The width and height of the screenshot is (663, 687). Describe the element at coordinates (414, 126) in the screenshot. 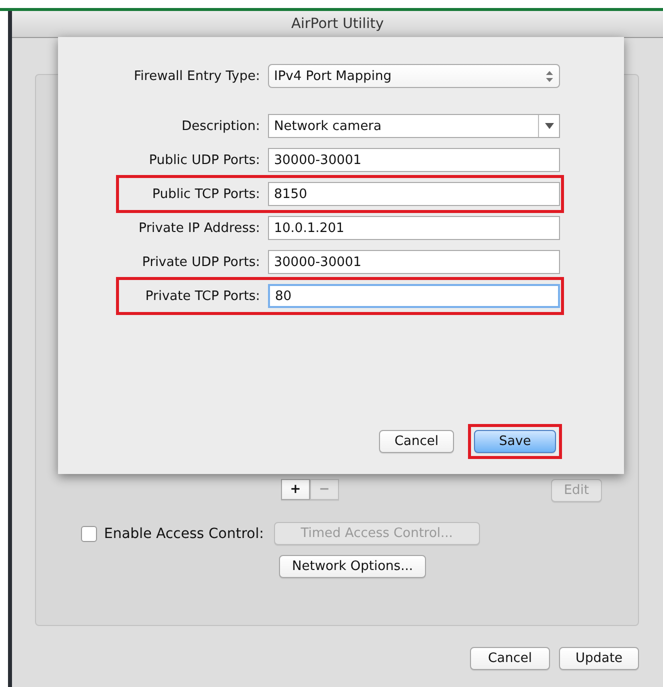

I see `combo-box: Network camera` at that location.